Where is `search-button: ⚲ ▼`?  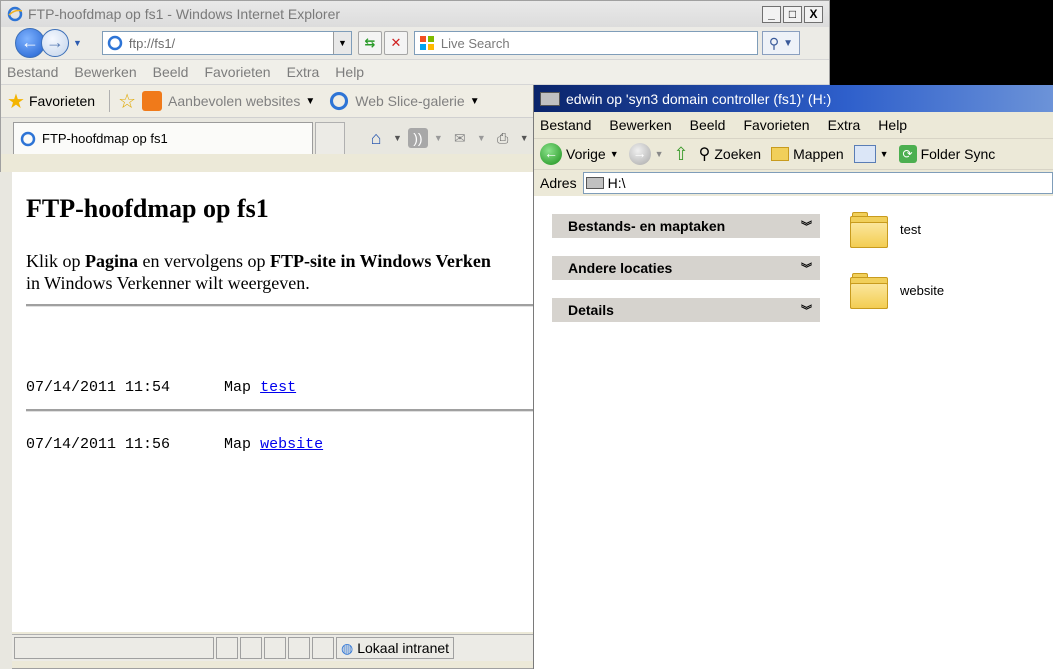 search-button: ⚲ ▼ is located at coordinates (780, 43).